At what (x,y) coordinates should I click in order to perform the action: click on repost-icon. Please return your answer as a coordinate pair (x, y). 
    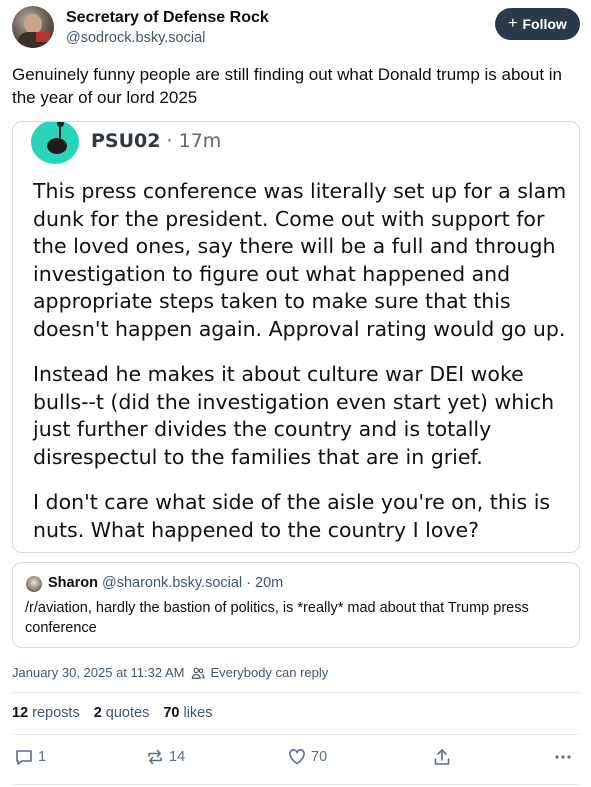
    Looking at the image, I should click on (155, 757).